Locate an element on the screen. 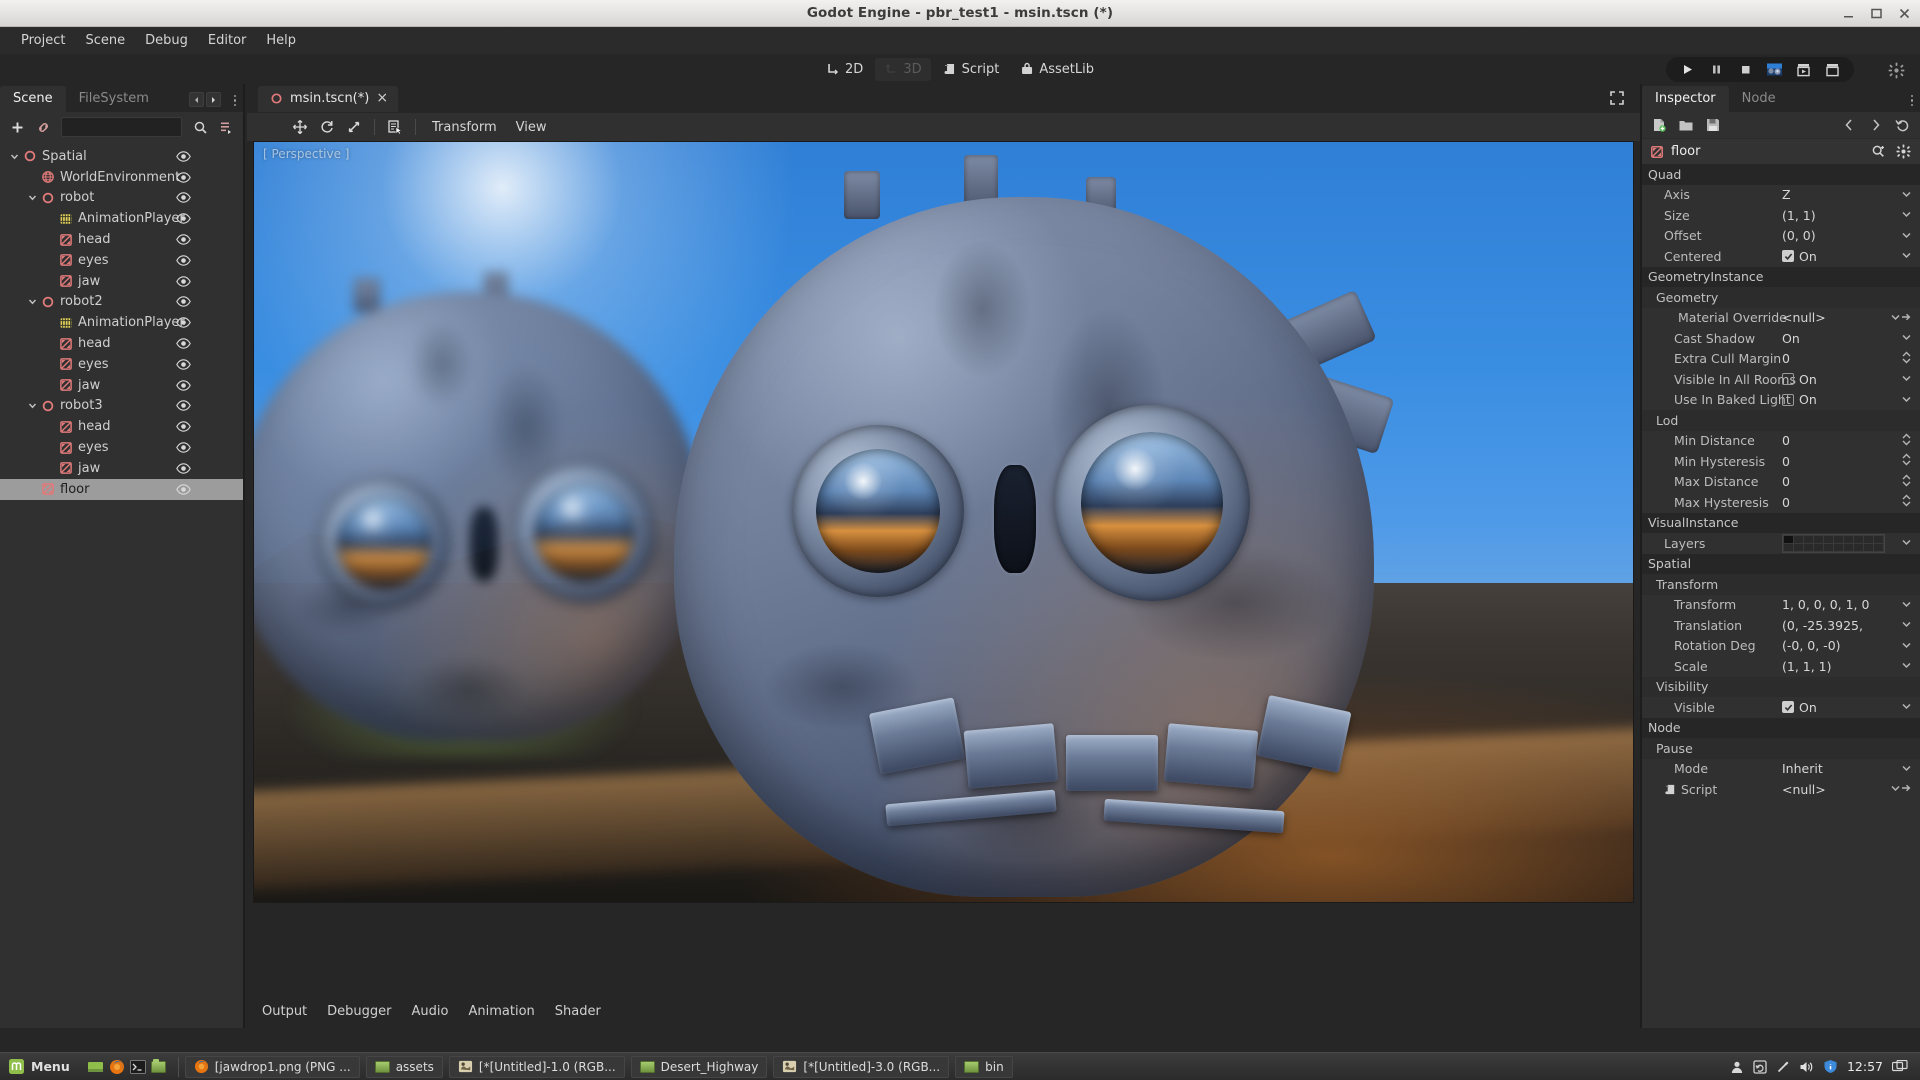 The image size is (1920, 1080). tab-animation: Animation is located at coordinates (501, 1011).